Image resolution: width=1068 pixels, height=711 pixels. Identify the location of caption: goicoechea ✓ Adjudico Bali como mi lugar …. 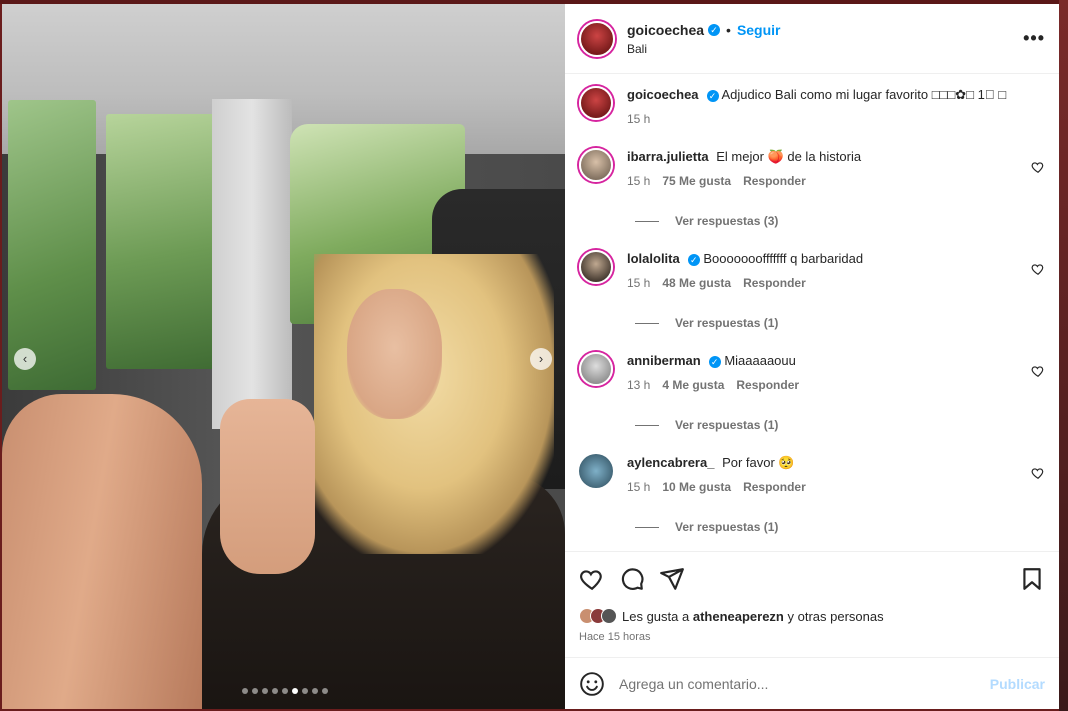
(812, 106).